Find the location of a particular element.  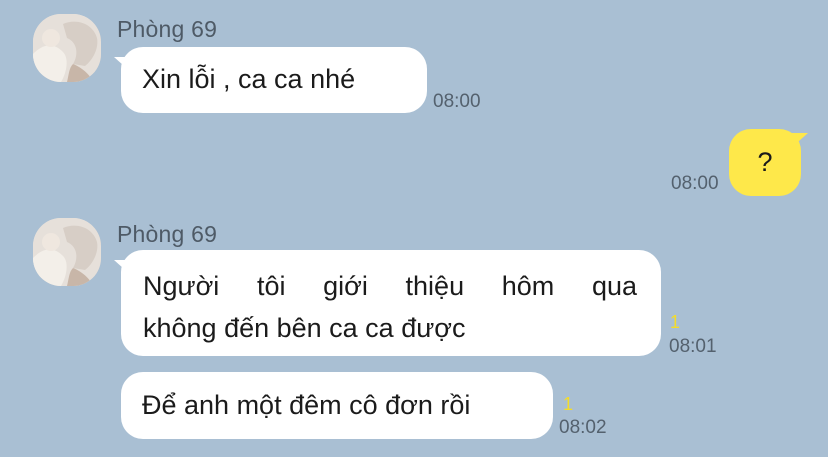

message-text: Để anh một đêm cô đơn rồi is located at coordinates (306, 405).